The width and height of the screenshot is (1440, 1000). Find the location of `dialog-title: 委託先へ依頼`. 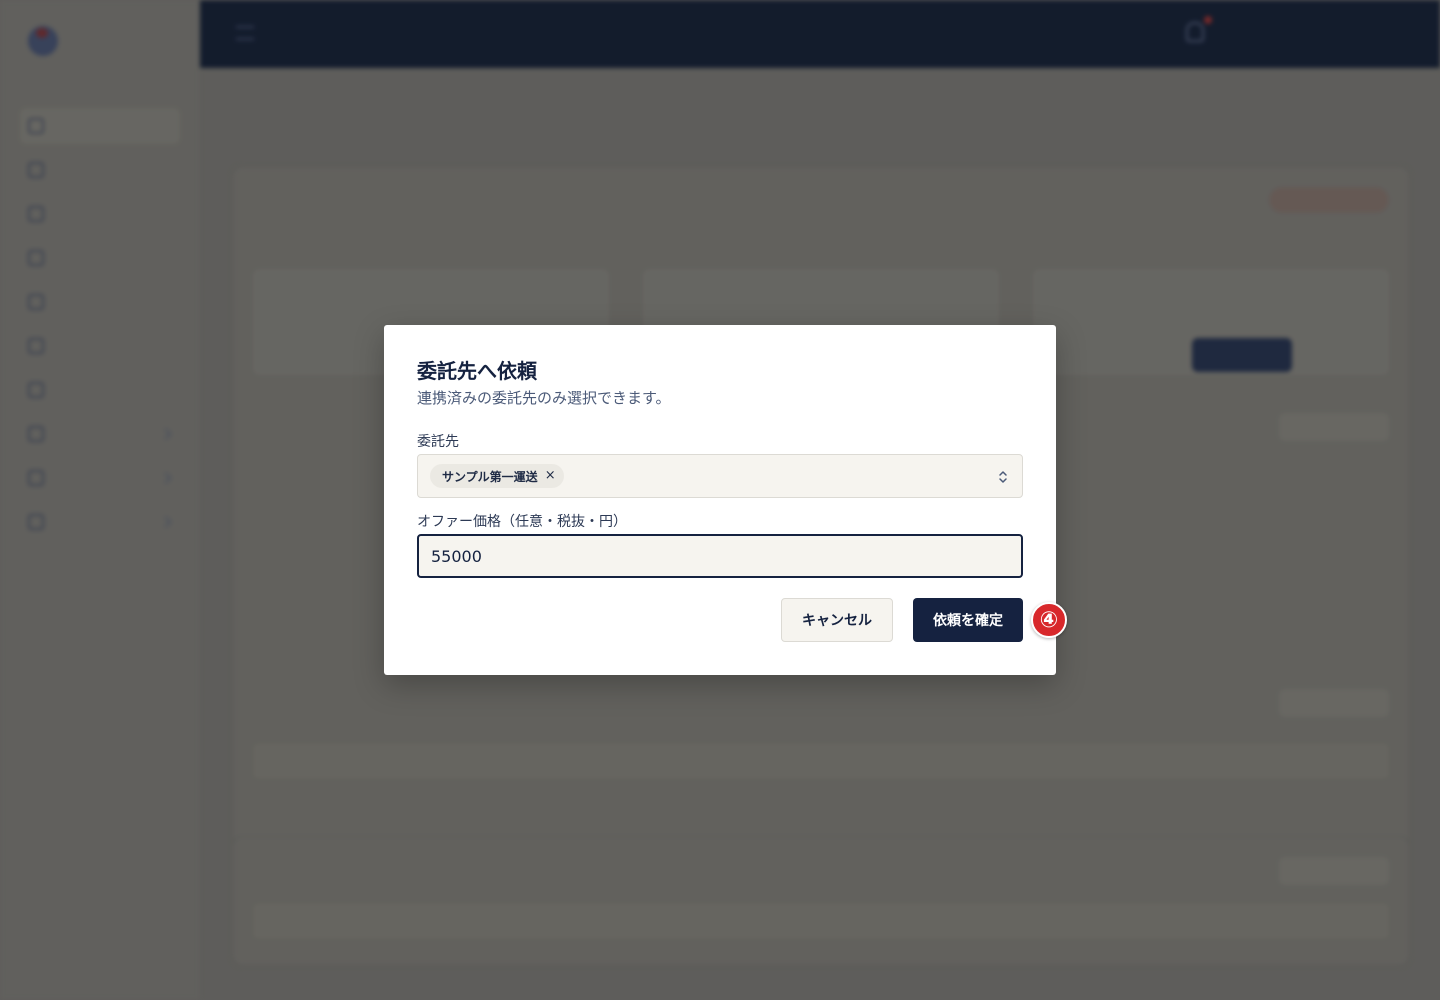

dialog-title: 委託先へ依頼 is located at coordinates (477, 371).